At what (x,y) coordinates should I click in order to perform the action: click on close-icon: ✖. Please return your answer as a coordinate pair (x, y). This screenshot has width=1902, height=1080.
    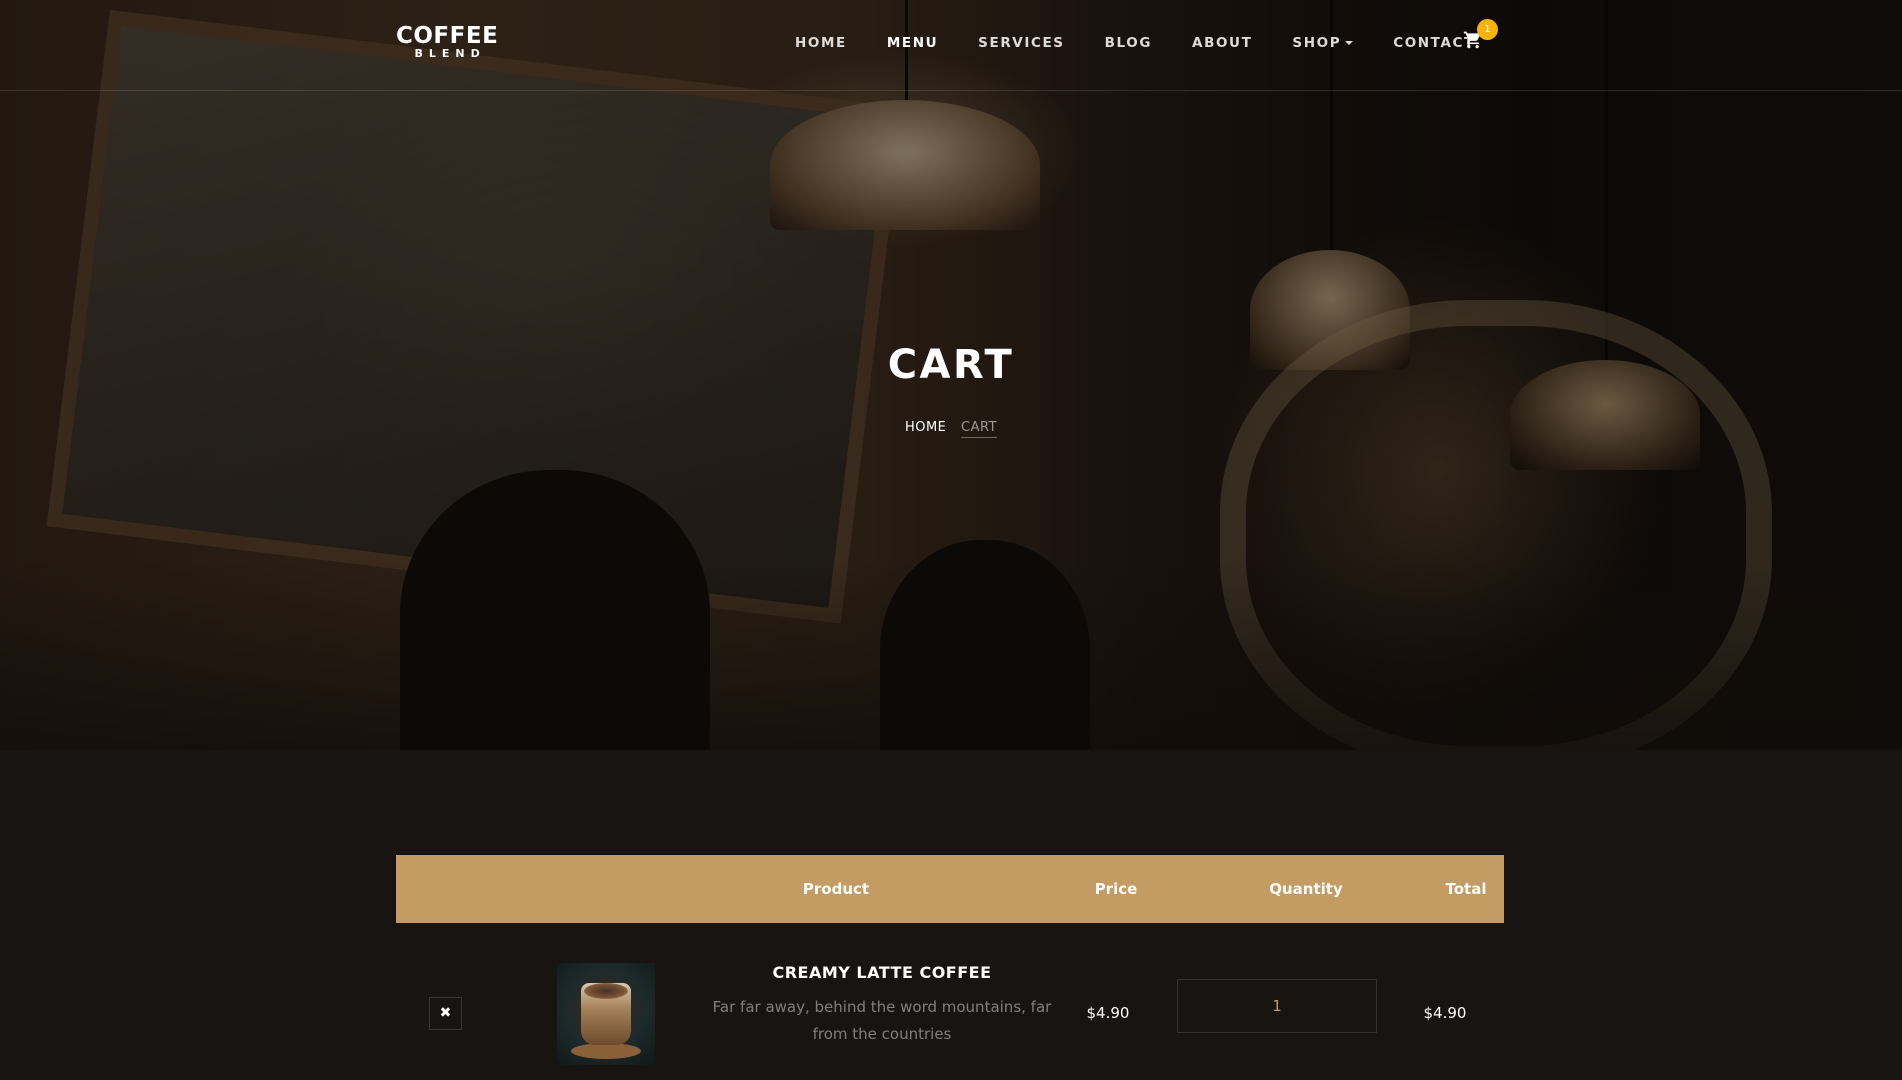
    Looking at the image, I should click on (445, 1013).